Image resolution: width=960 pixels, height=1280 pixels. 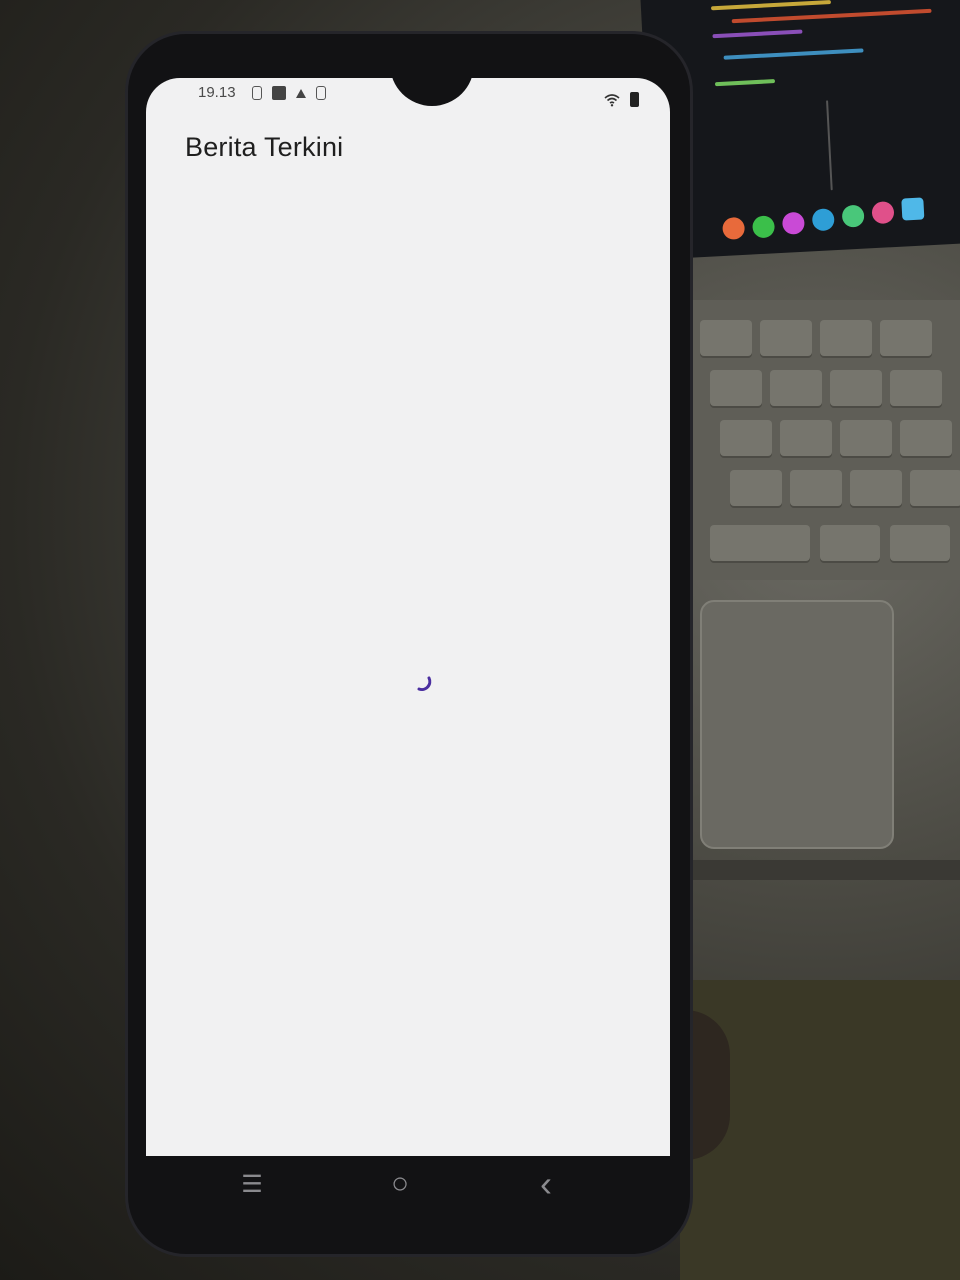 I want to click on home-icon: ○, so click(x=400, y=1183).